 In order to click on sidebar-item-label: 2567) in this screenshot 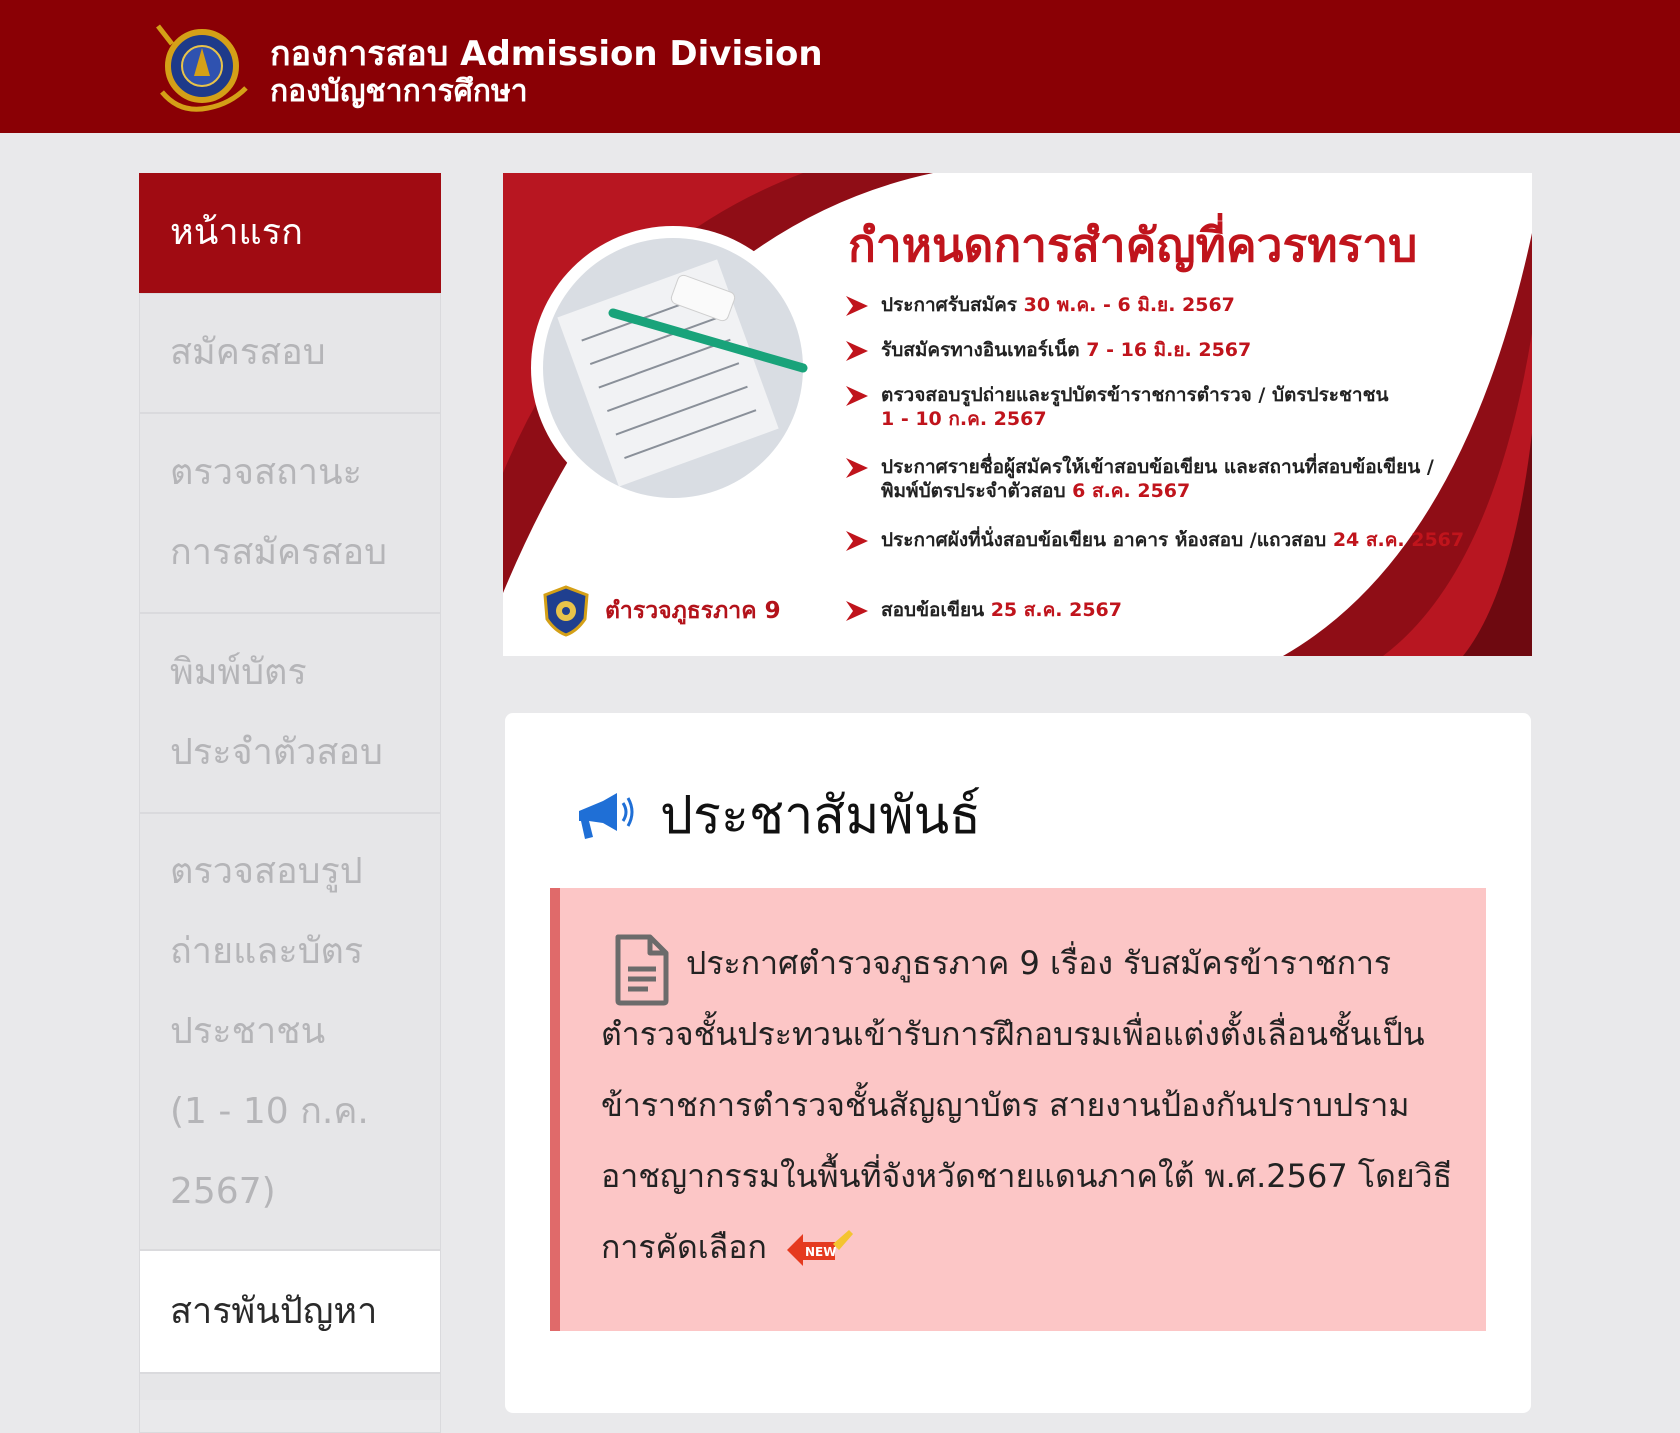, I will do `click(223, 1191)`.